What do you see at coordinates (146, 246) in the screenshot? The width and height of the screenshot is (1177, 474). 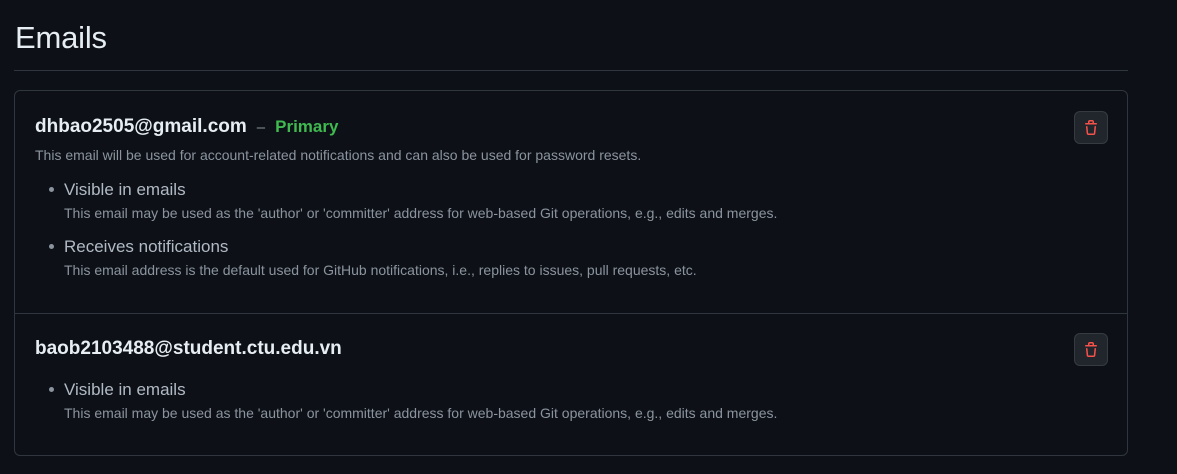 I see `property-title: Receives notifications` at bounding box center [146, 246].